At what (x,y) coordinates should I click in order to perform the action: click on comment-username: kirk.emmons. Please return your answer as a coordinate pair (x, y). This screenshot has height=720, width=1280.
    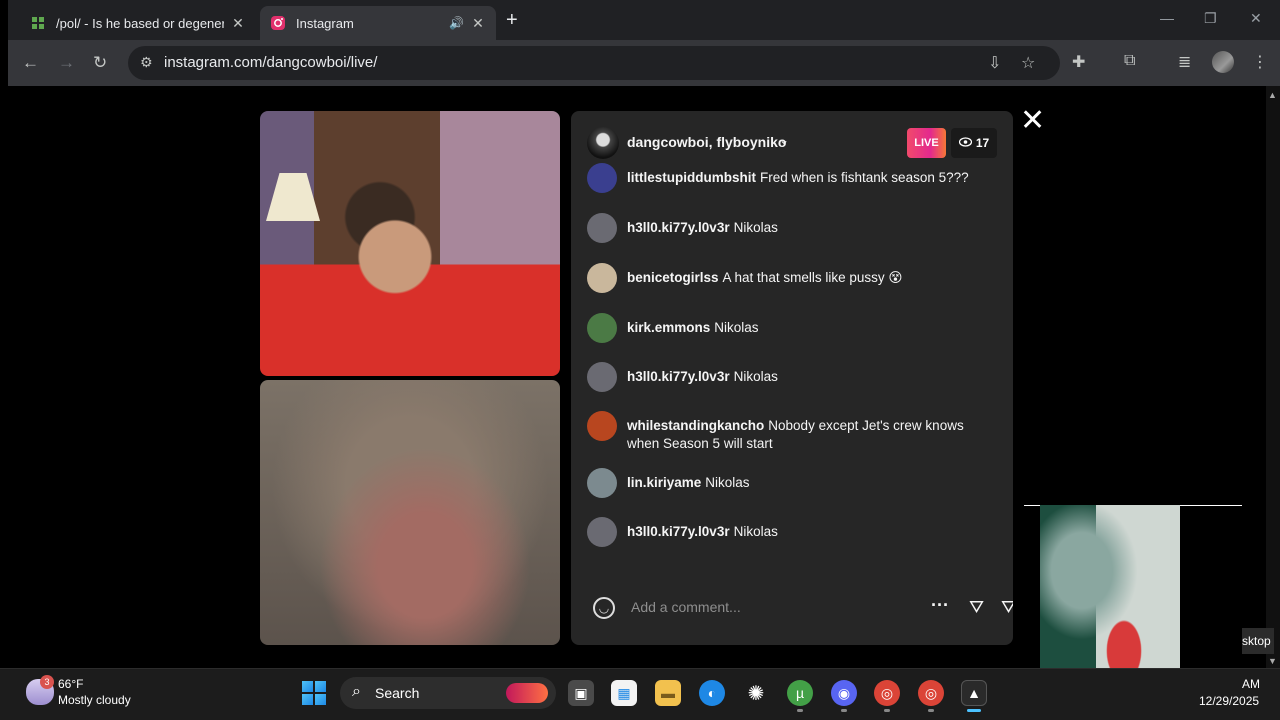
    Looking at the image, I should click on (668, 327).